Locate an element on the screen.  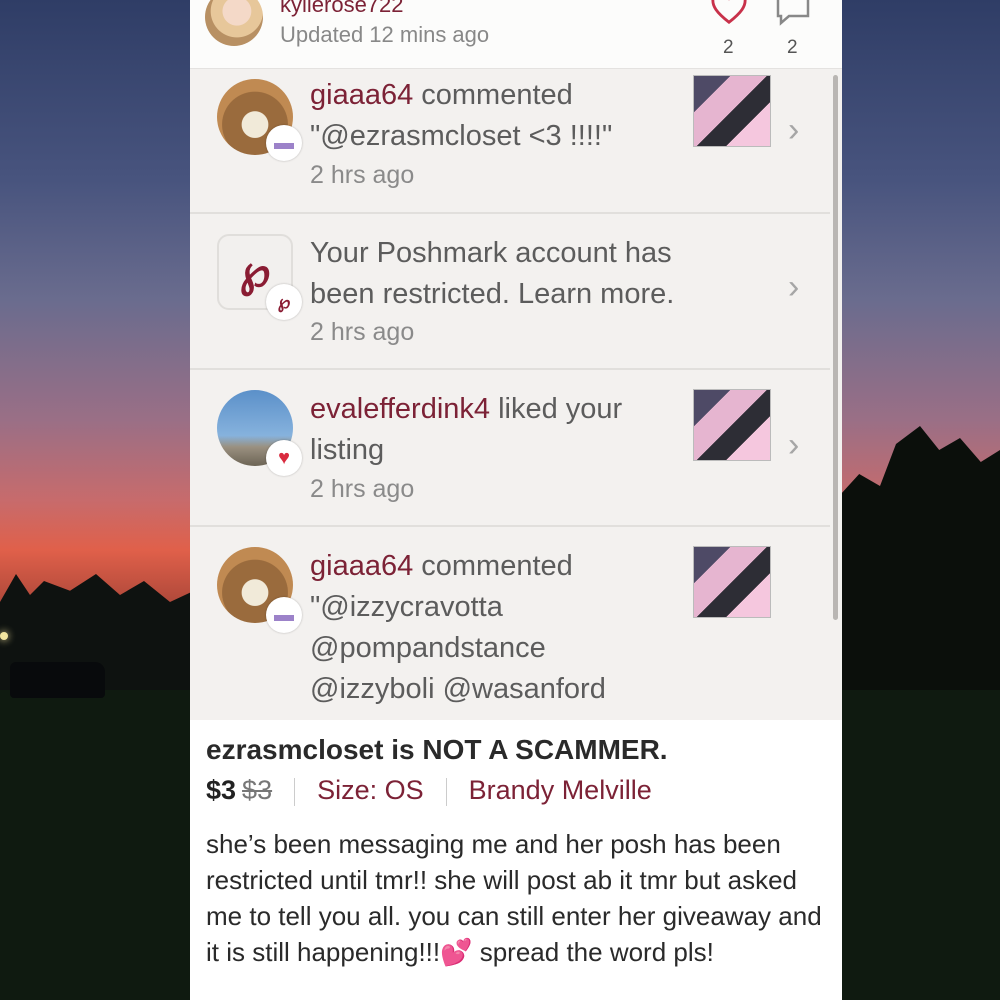
like-badge: ♥ is located at coordinates (284, 458).